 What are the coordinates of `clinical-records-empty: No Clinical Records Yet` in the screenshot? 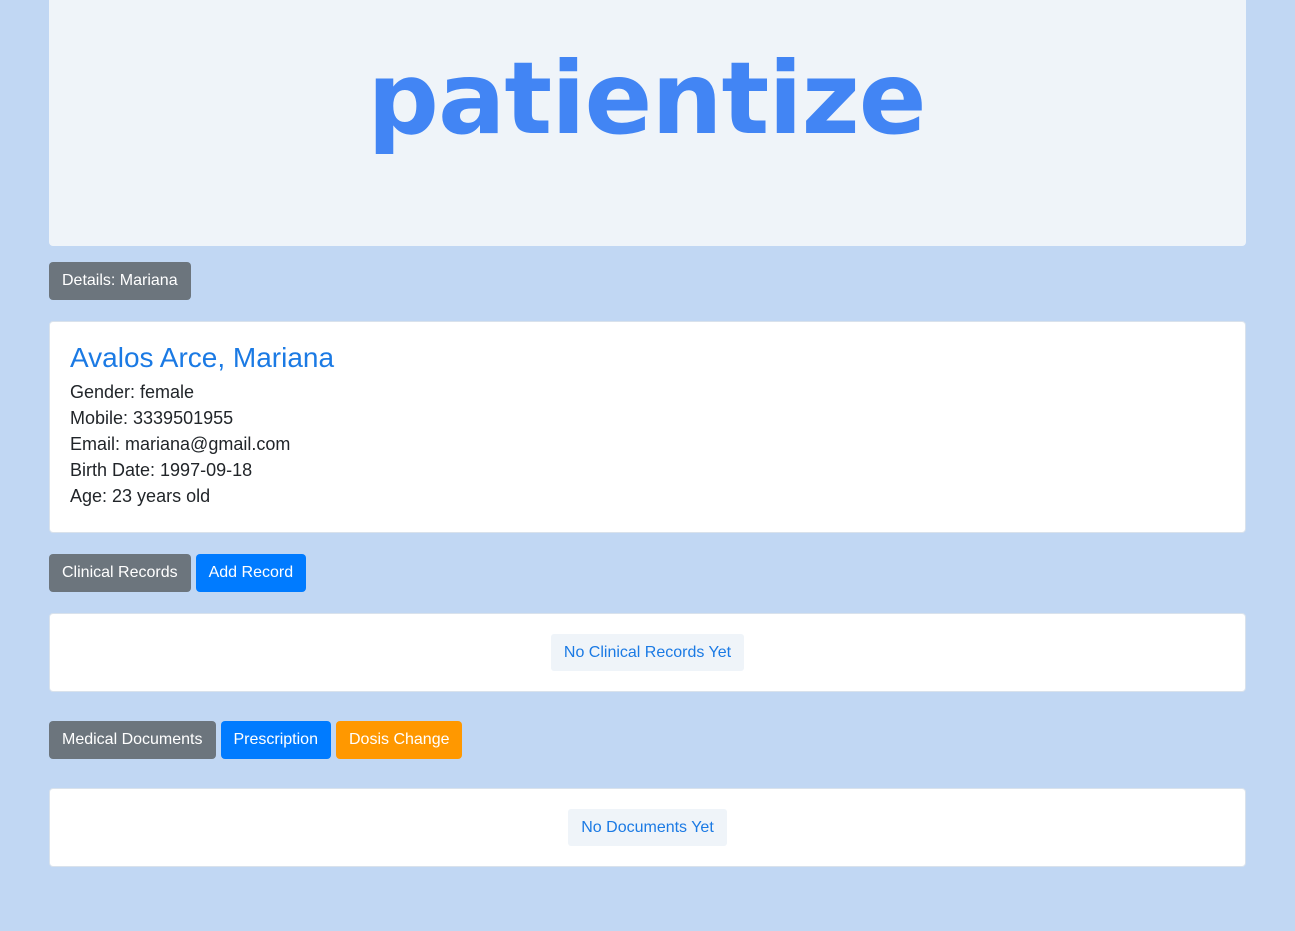 It's located at (647, 652).